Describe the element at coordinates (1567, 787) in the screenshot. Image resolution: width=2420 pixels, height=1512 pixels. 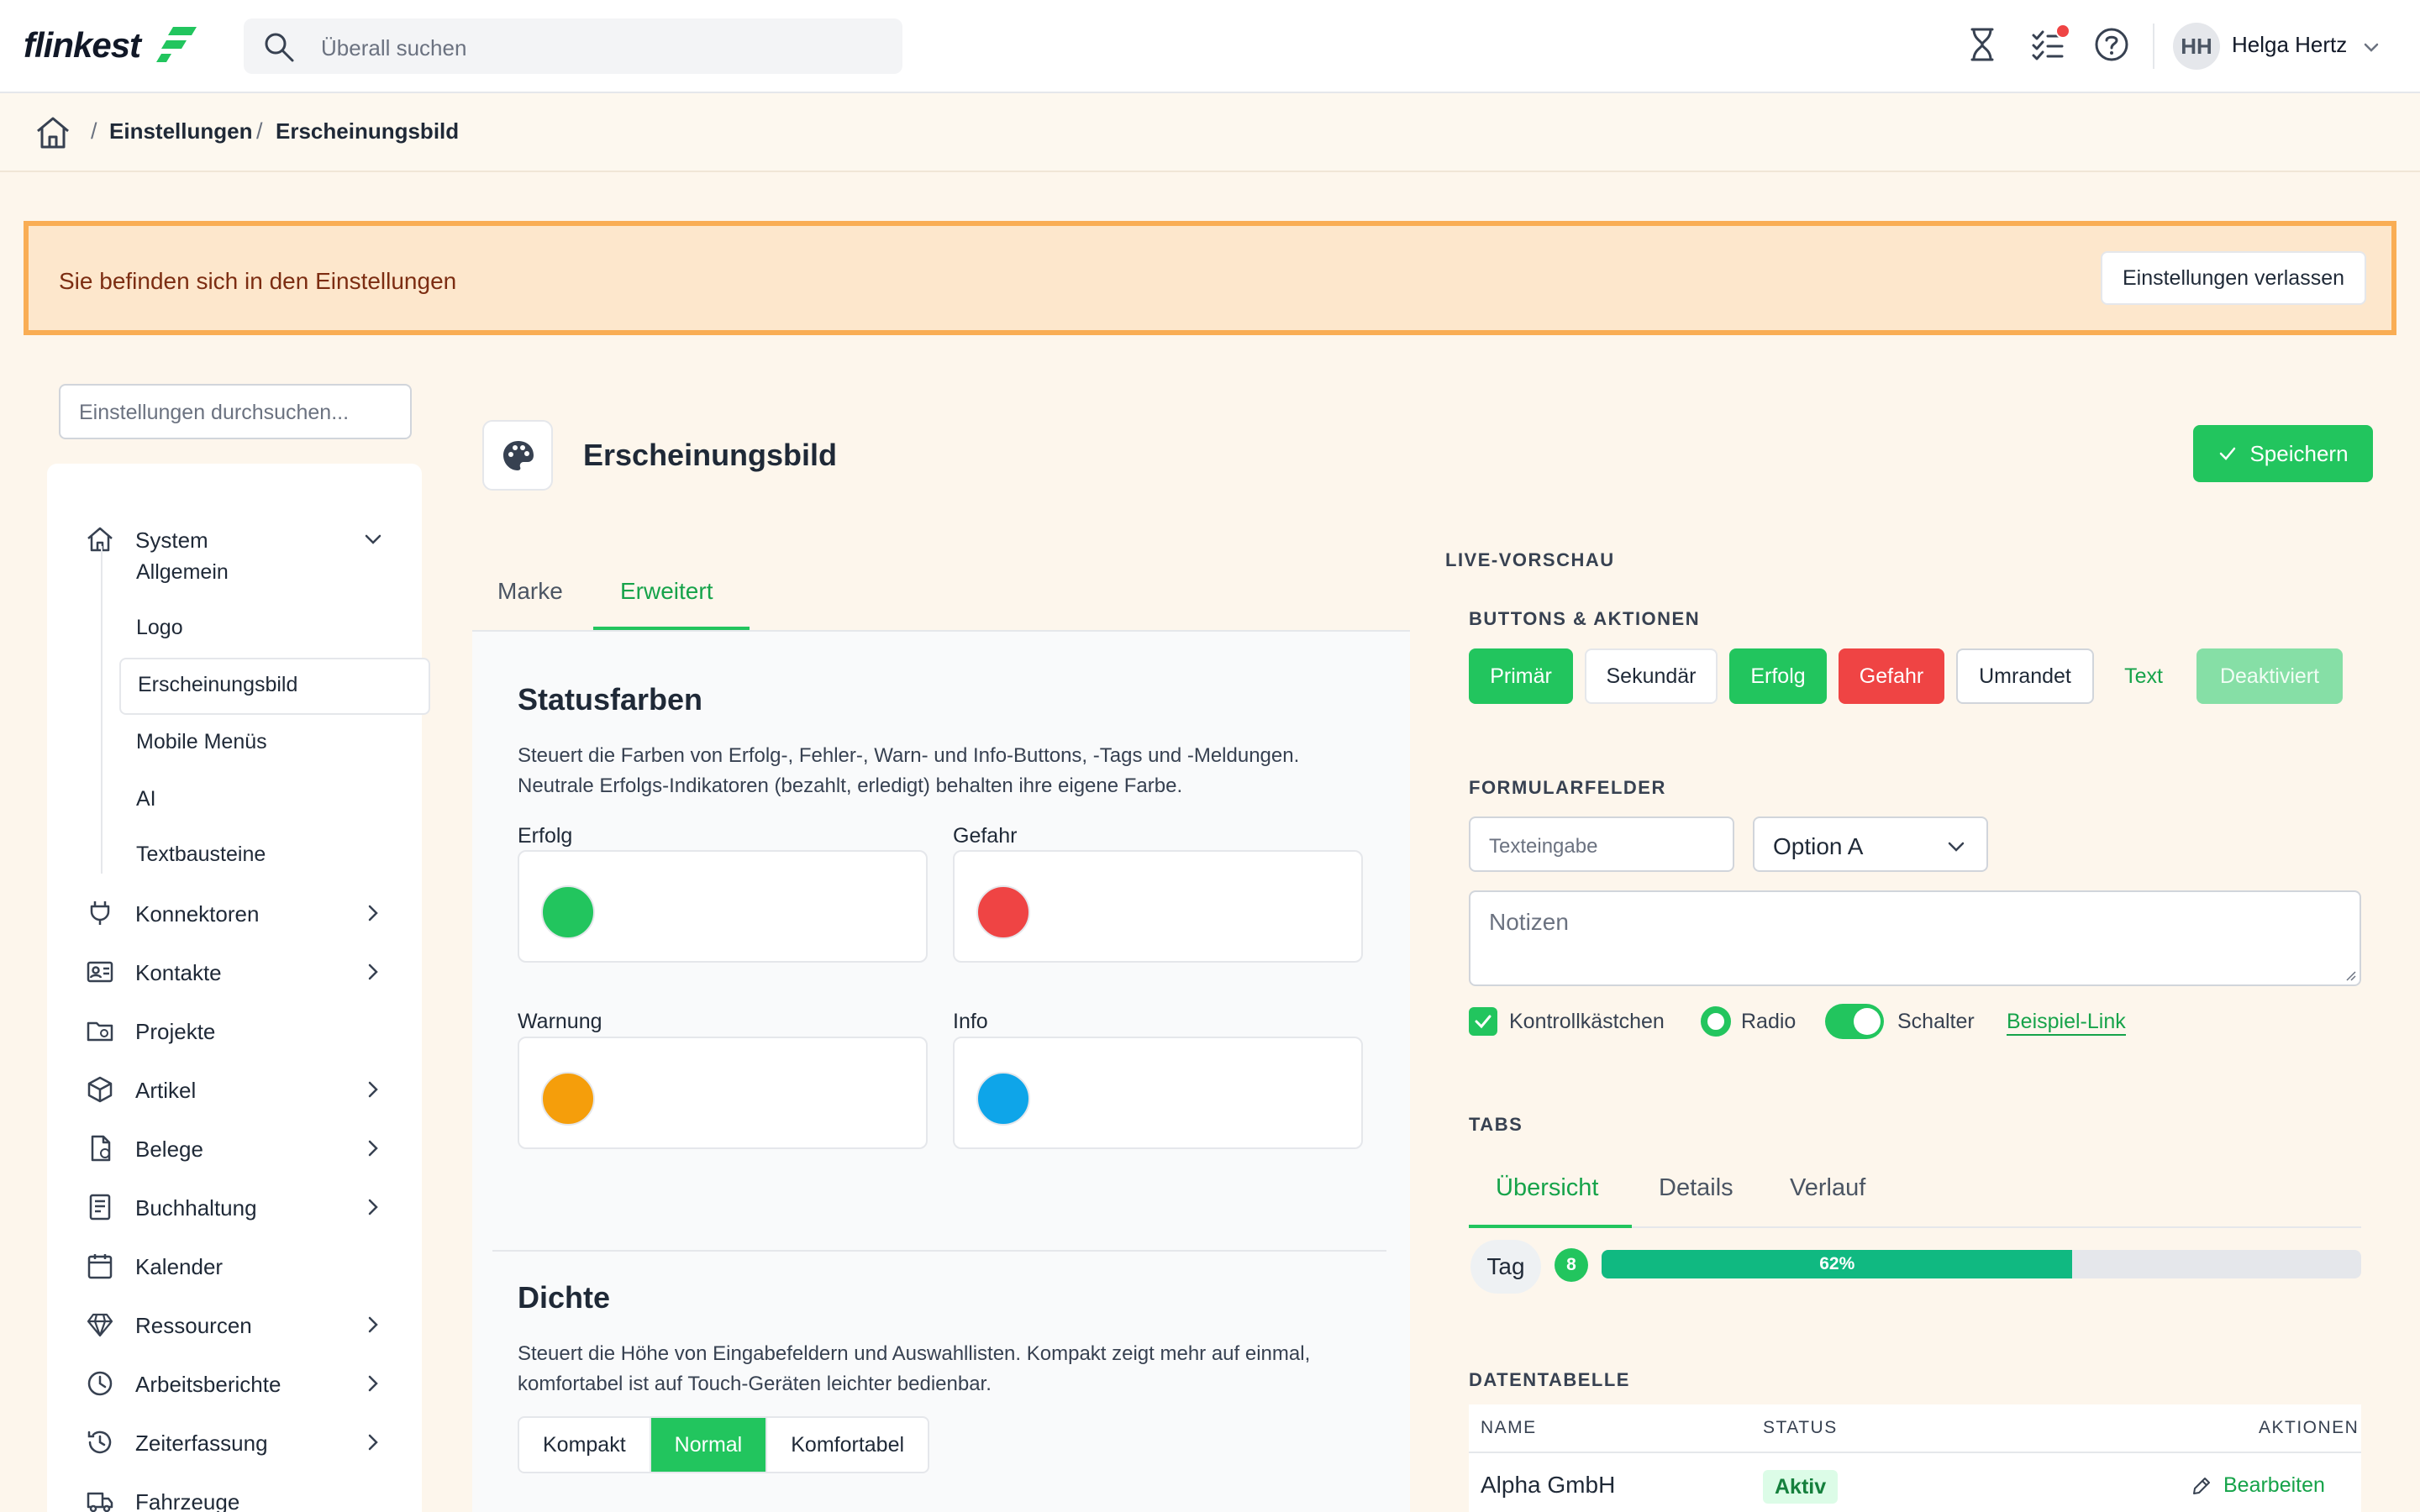
I see `forms-heading: FORMULARFELDER` at that location.